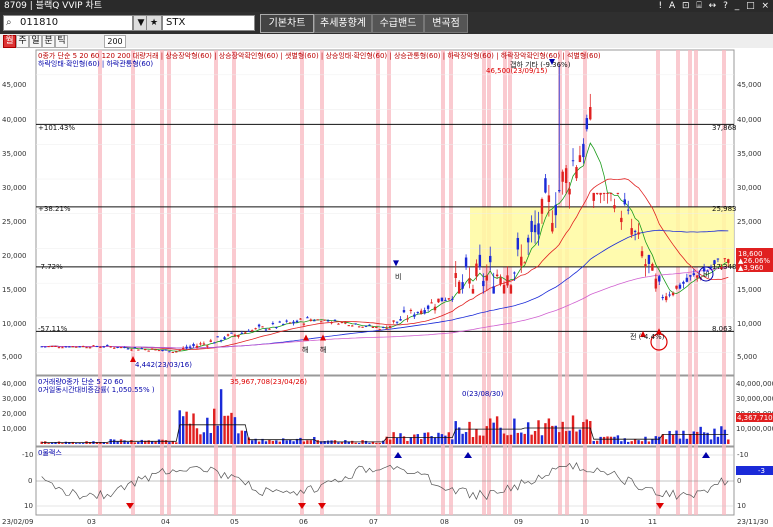 This screenshot has height=527, width=773. I want to click on price-tick-35000: 35,000, so click(14, 154).